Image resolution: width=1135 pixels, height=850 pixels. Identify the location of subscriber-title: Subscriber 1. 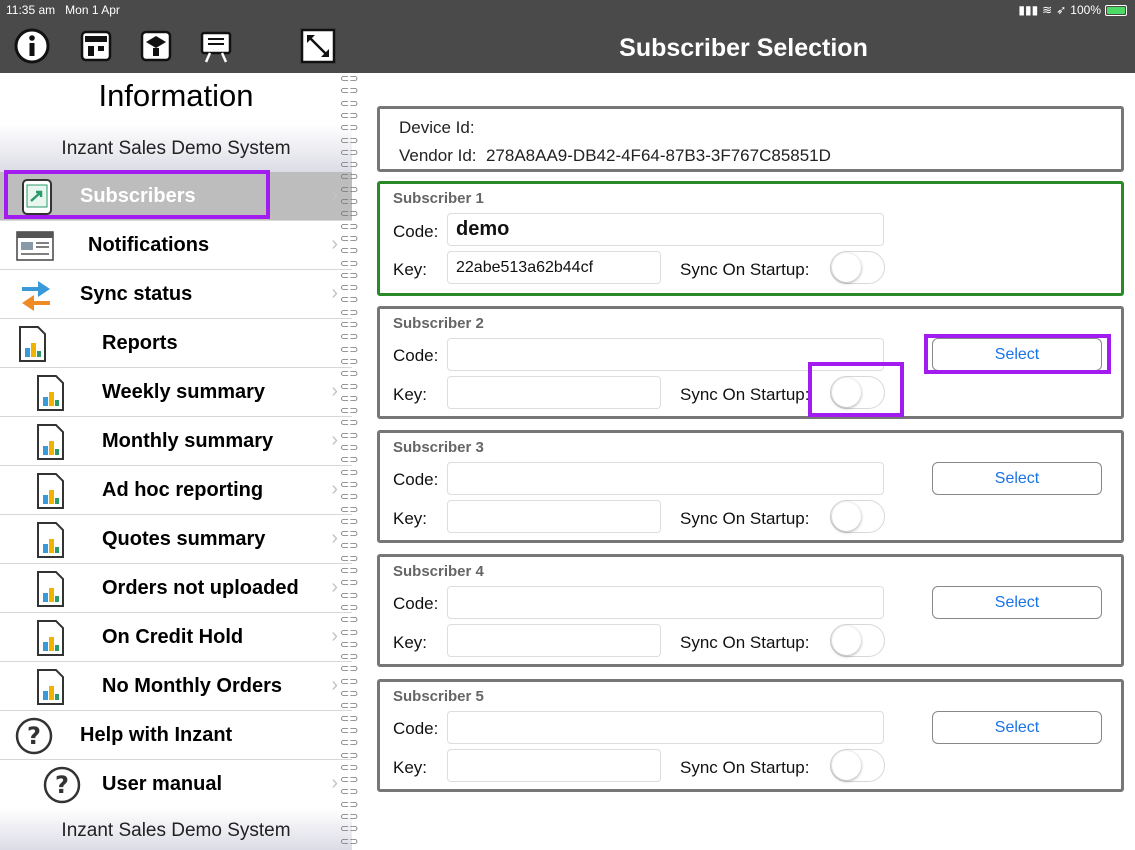
(438, 198).